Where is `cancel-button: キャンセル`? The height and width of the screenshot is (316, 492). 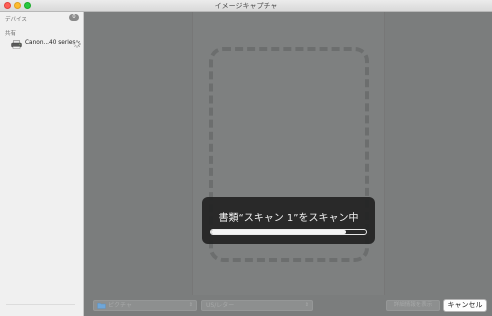
cancel-button: キャンセル is located at coordinates (465, 305).